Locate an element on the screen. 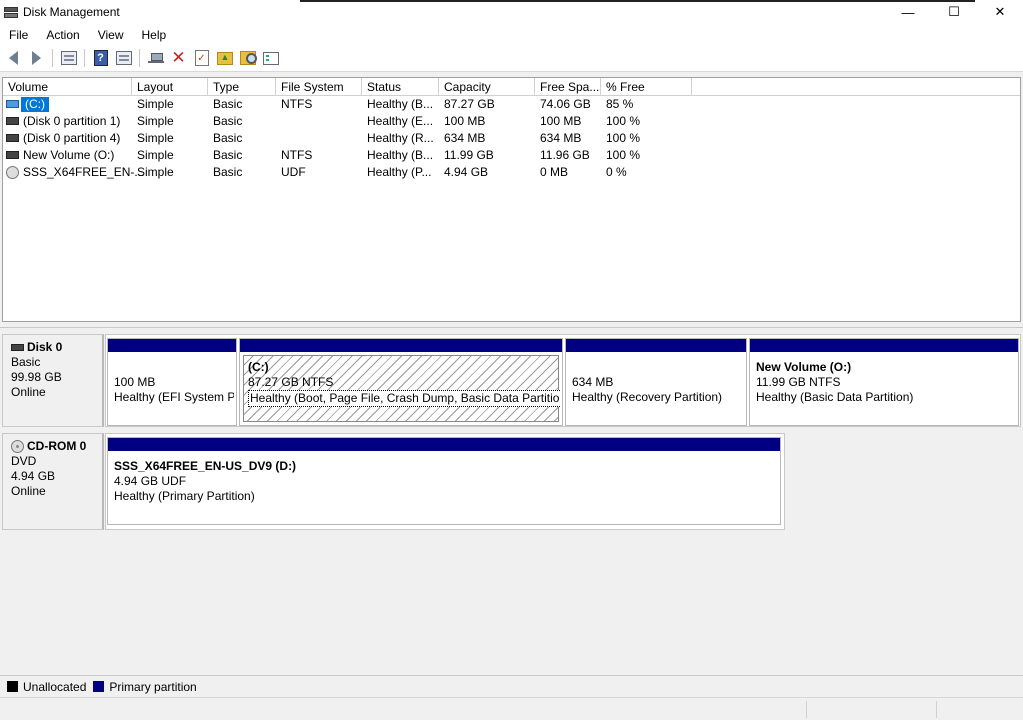  title-bar: Disk Management — ☐ ✕ is located at coordinates (511, 12).